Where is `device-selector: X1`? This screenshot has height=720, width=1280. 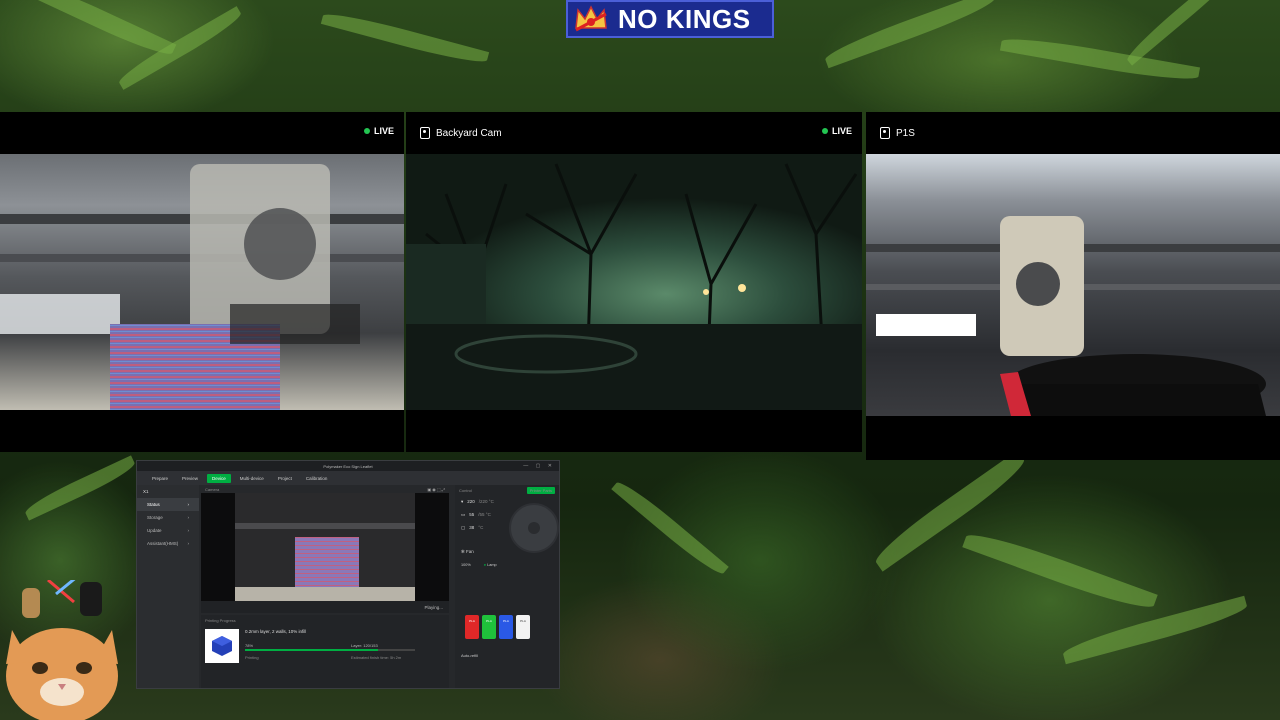 device-selector: X1 is located at coordinates (168, 491).